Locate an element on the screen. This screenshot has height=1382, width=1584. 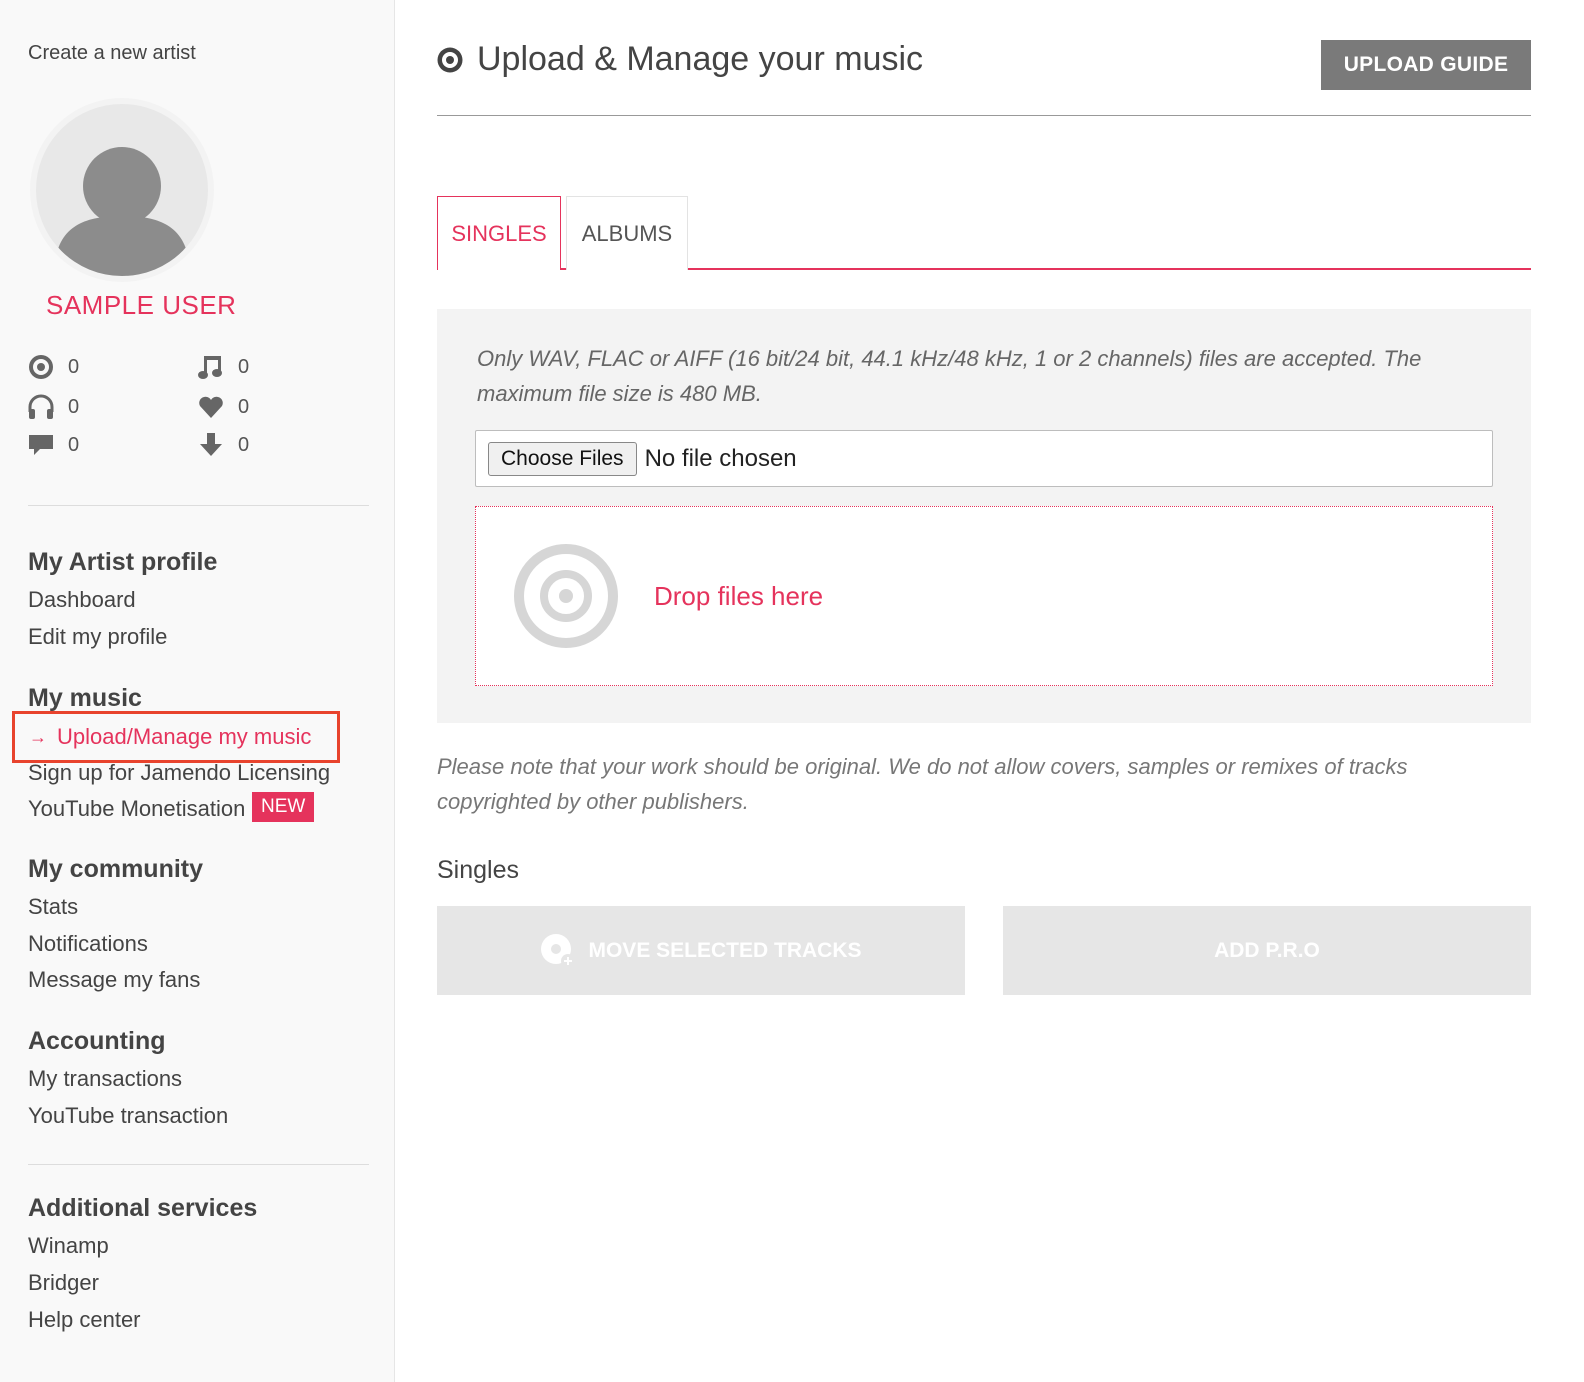
sidebar-item-licensing: Sign up for Jamendo Licensing is located at coordinates (179, 773).